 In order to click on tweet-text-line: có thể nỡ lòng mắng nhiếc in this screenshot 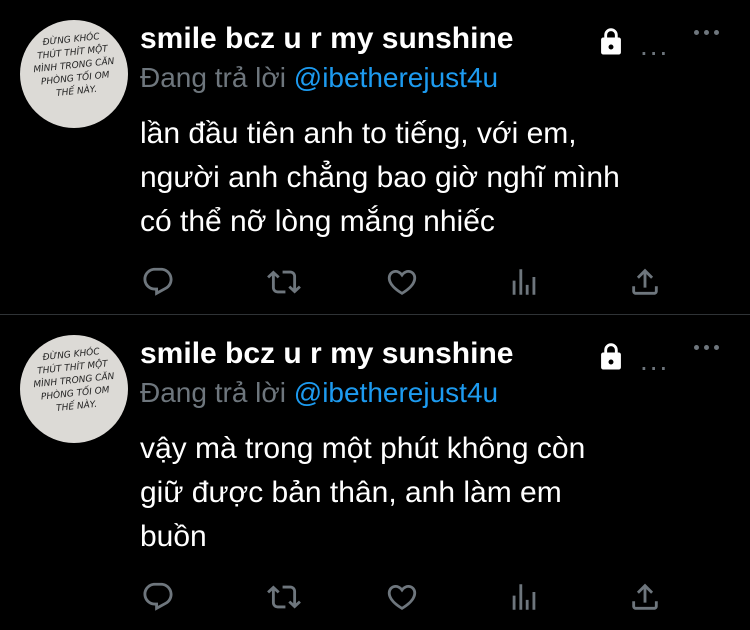, I will do `click(317, 221)`.